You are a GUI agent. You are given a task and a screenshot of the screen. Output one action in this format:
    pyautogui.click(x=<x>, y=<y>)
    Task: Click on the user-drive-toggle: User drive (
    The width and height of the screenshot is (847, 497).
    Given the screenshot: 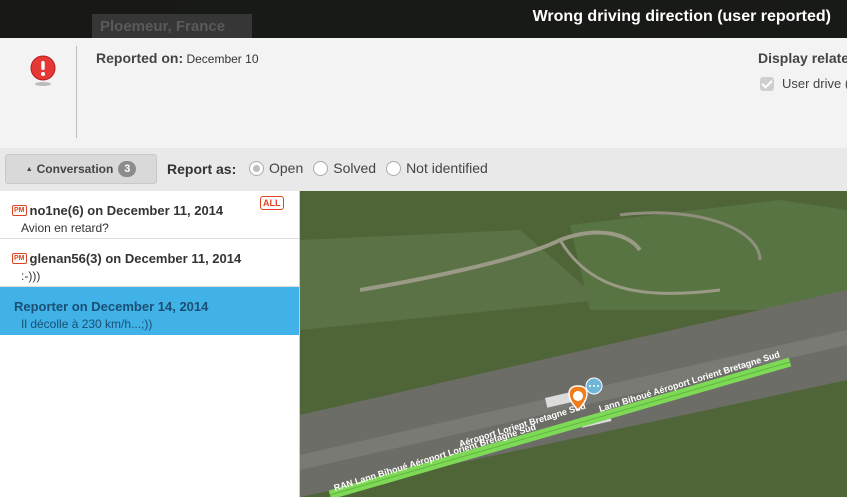 What is the action you would take?
    pyautogui.click(x=803, y=83)
    